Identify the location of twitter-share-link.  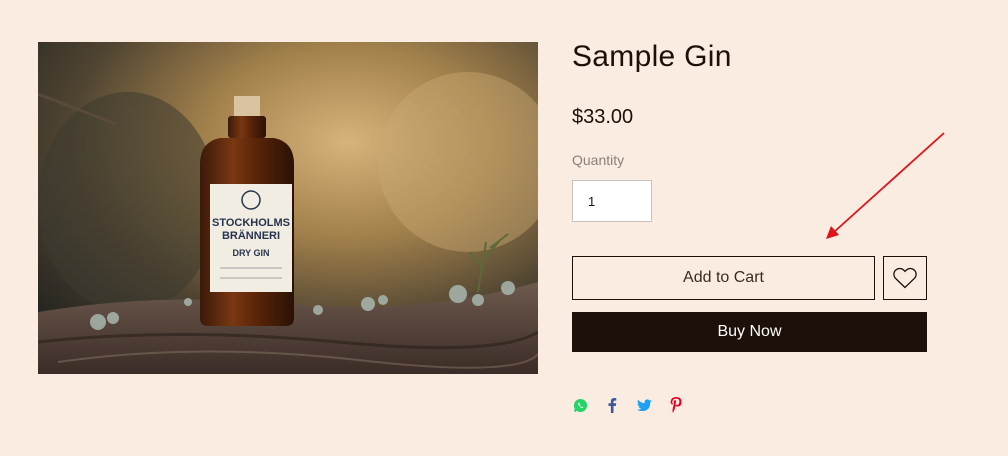
(644, 405).